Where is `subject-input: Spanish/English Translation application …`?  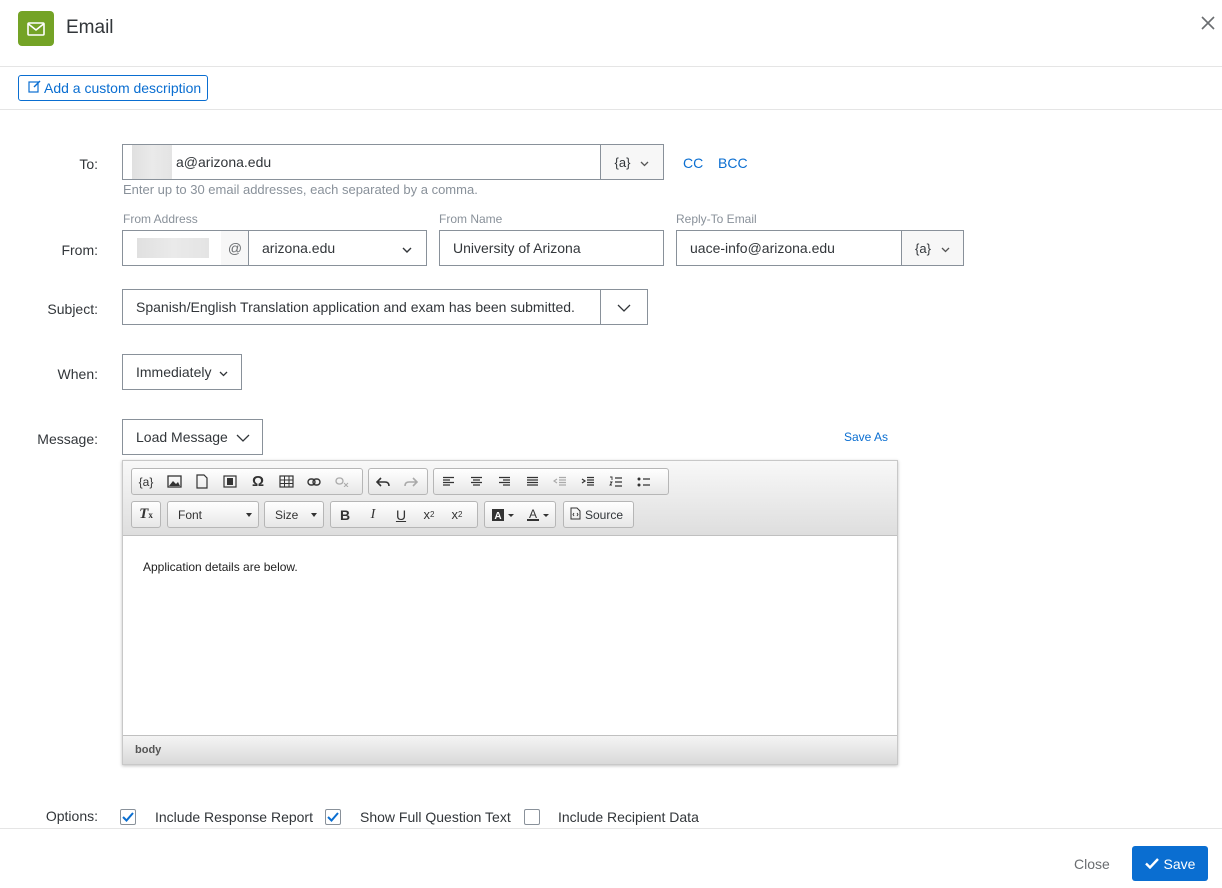
subject-input: Spanish/English Translation application … is located at coordinates (361, 307).